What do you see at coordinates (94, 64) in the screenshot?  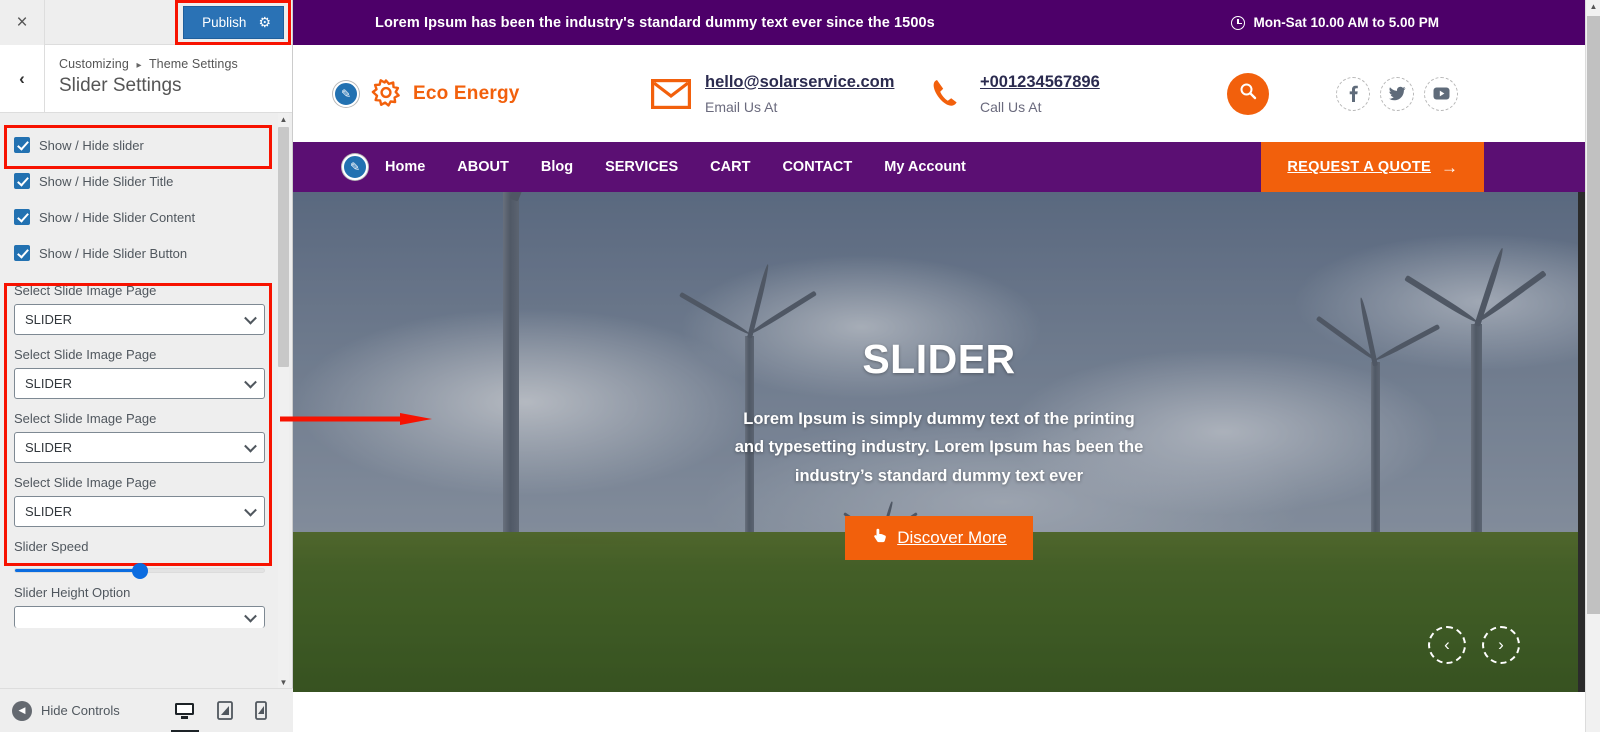 I see `breadcrumb-root: Customizing` at bounding box center [94, 64].